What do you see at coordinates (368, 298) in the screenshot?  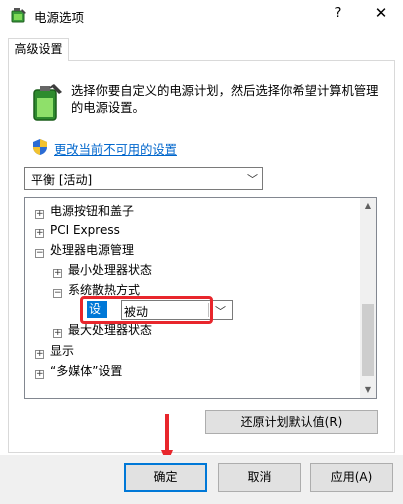 I see `tree-scrollbar: ▲ ▼` at bounding box center [368, 298].